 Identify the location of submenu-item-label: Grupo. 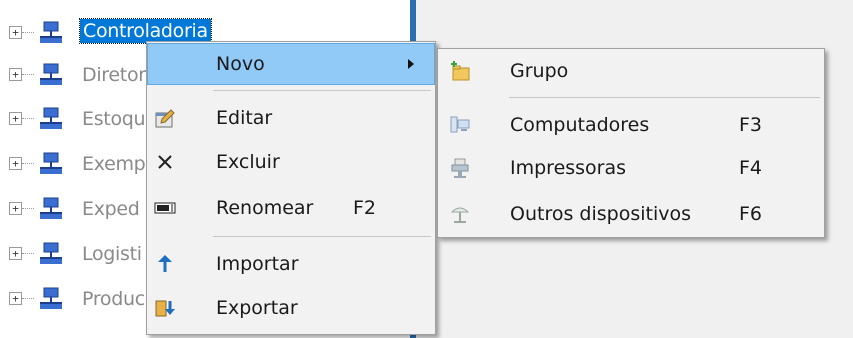
(539, 71).